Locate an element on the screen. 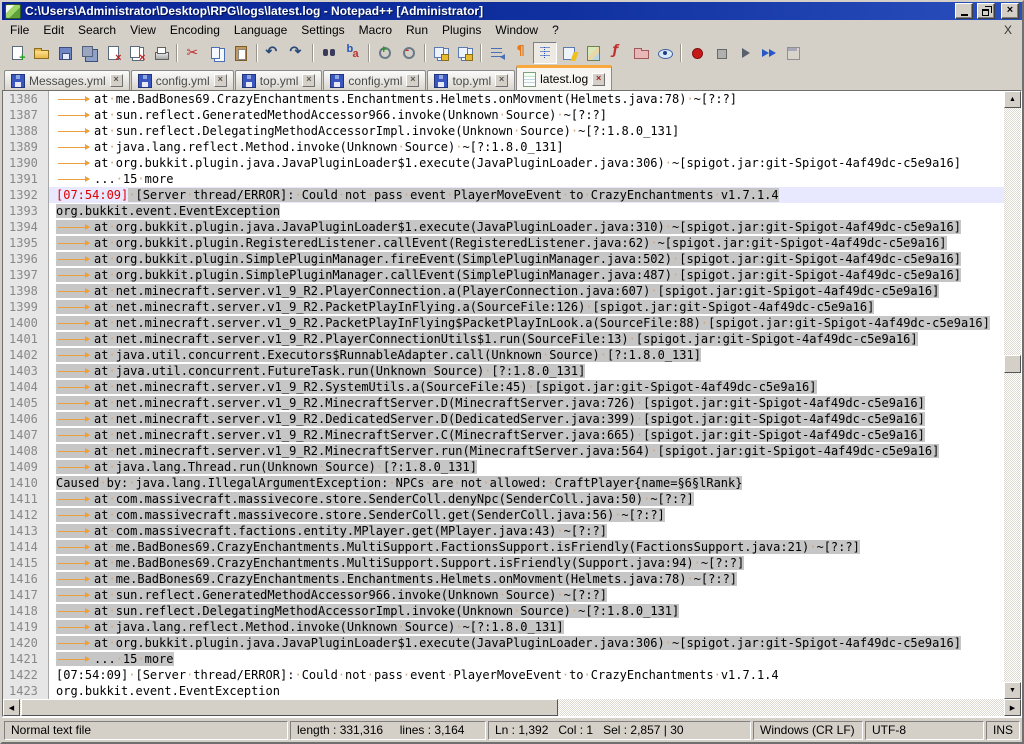 The width and height of the screenshot is (1024, 744). horizontal-scroll-track is located at coordinates (512, 707).